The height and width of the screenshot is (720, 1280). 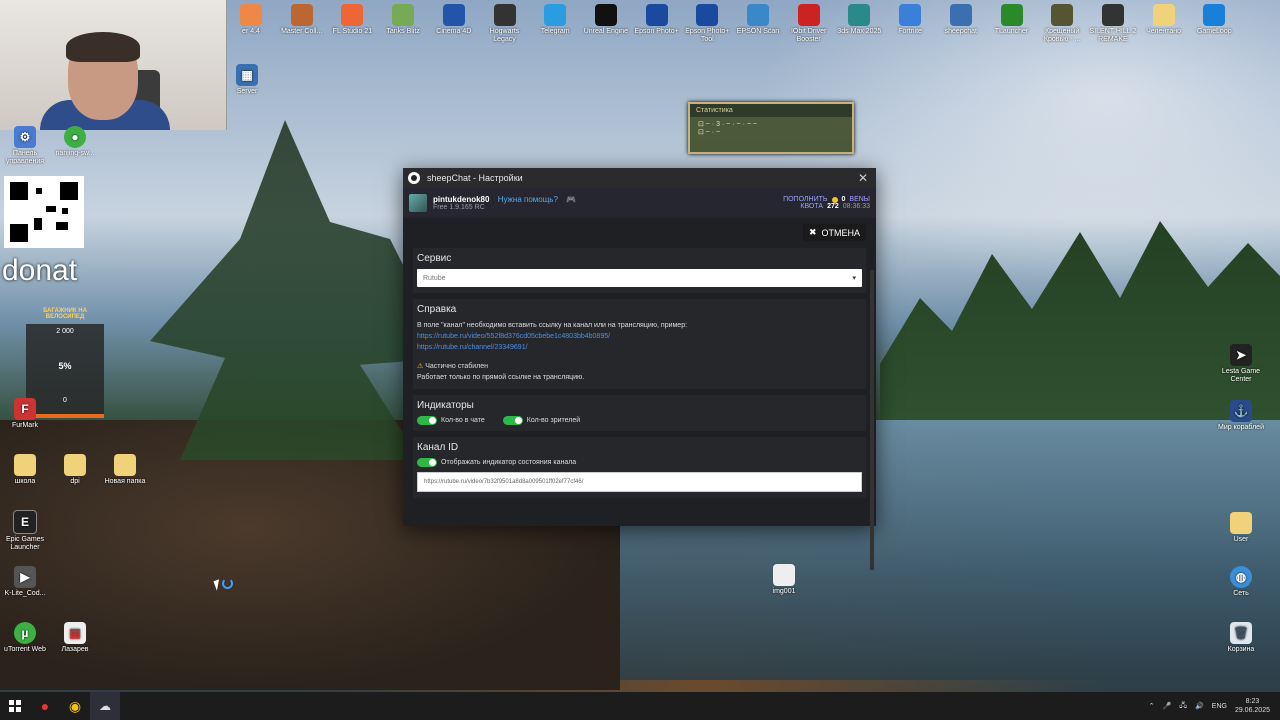 I want to click on microphone-icon: 🎤, so click(x=1167, y=706).